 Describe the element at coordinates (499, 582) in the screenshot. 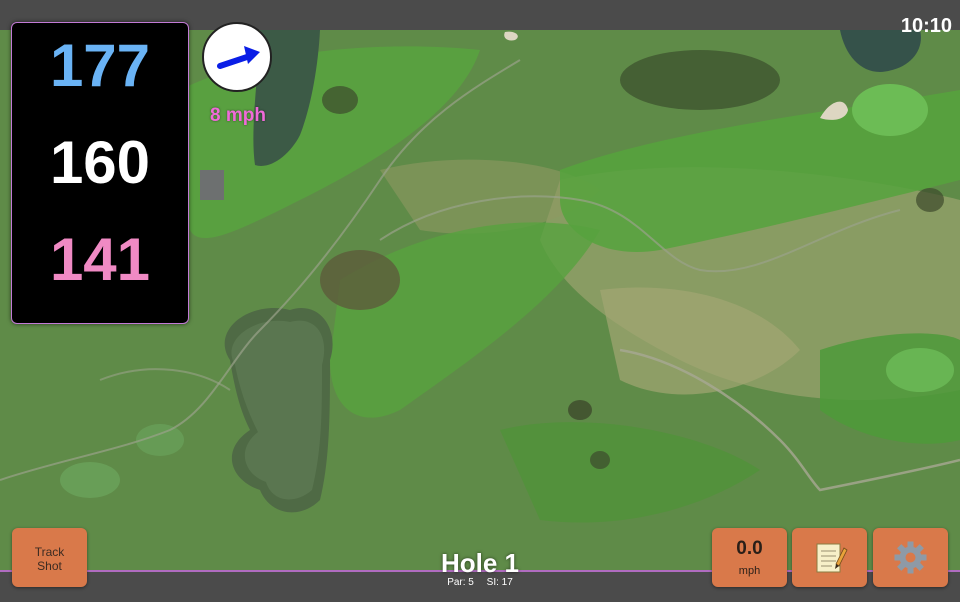

I see `hole-si: SI: 17` at that location.